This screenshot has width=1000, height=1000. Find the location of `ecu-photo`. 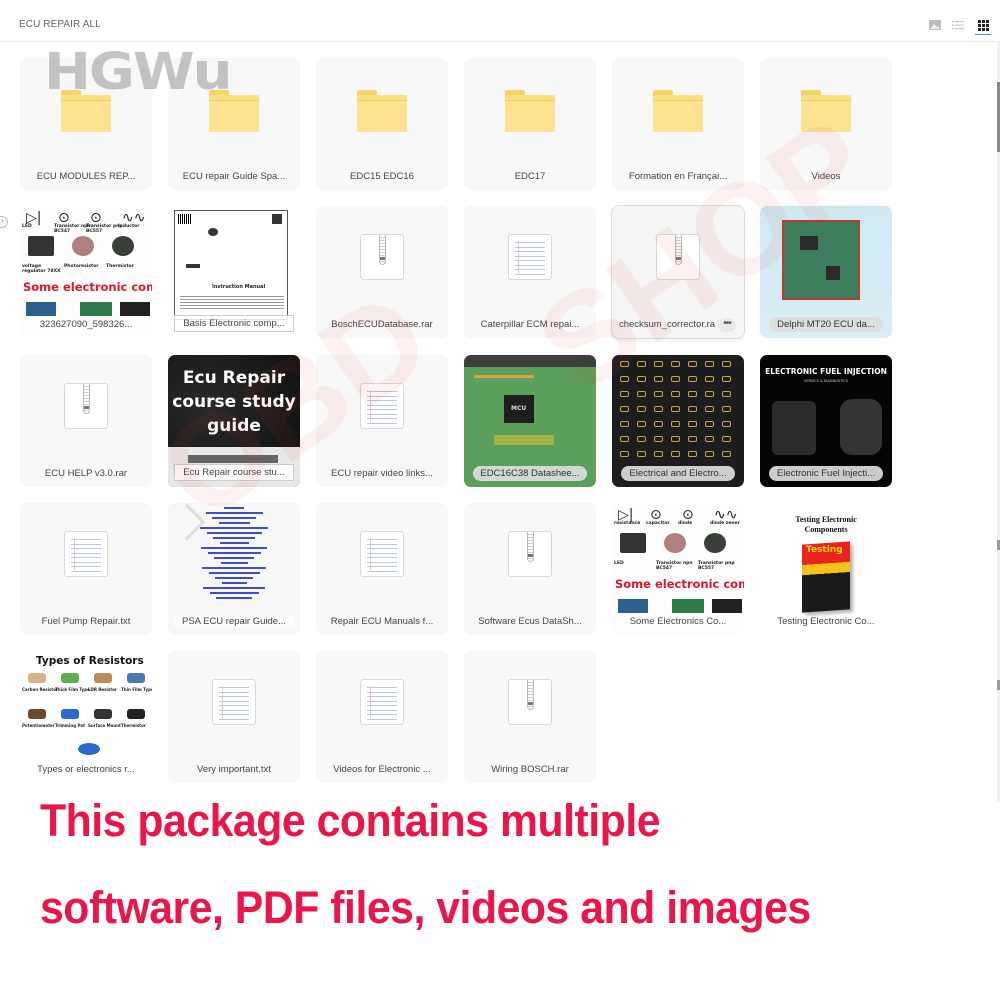

ecu-photo is located at coordinates (233, 459).